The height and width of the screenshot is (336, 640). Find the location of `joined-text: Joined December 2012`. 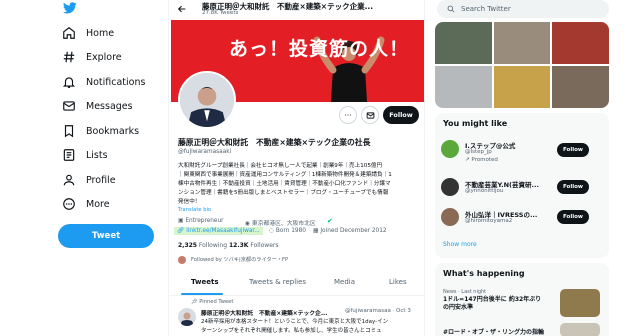

joined-text: Joined December 2012 is located at coordinates (353, 231).